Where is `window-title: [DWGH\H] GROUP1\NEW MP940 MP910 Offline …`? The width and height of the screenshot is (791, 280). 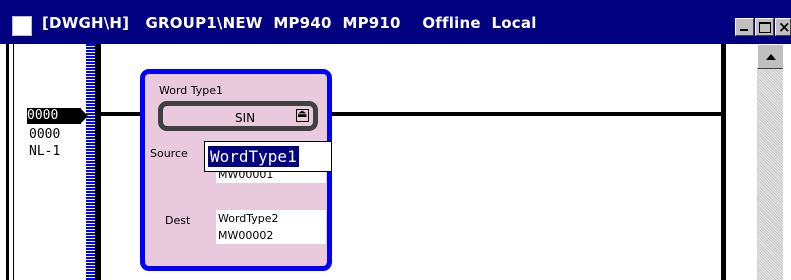 window-title: [DWGH\H] GROUP1\NEW MP940 MP910 Offline … is located at coordinates (289, 23).